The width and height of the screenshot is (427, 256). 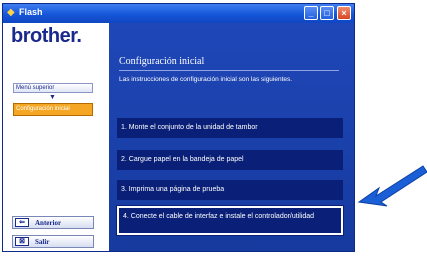 What do you see at coordinates (311, 13) in the screenshot?
I see `minimize-button: _` at bounding box center [311, 13].